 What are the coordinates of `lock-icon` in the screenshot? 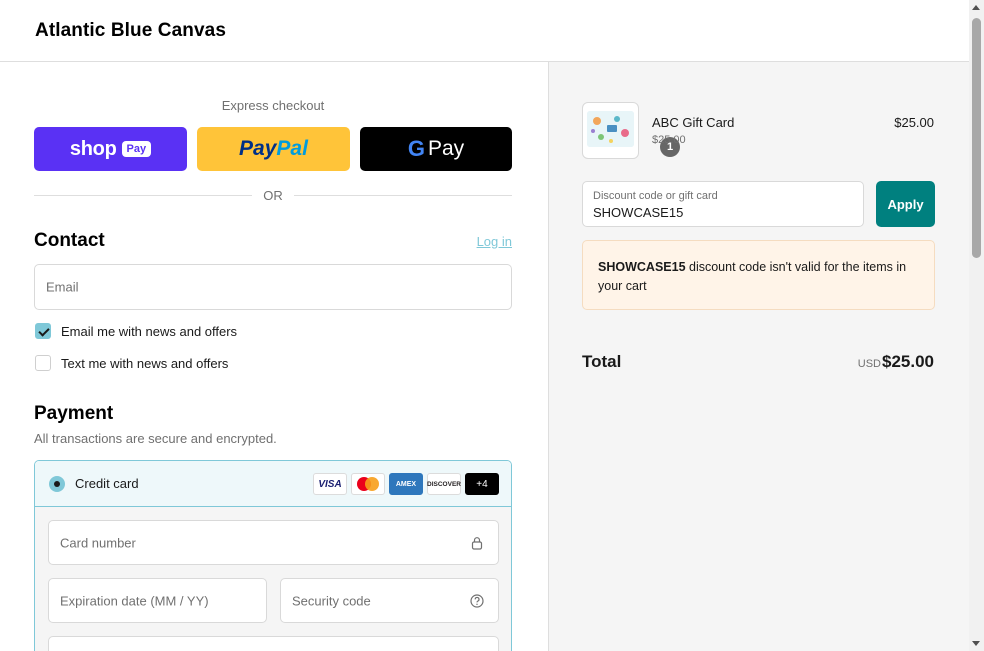 It's located at (477, 543).